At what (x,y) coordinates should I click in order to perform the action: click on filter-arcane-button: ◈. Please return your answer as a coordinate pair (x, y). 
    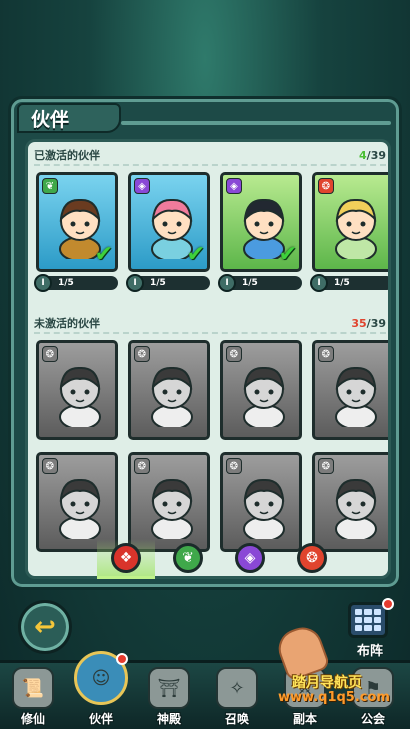
    Looking at the image, I should click on (250, 558).